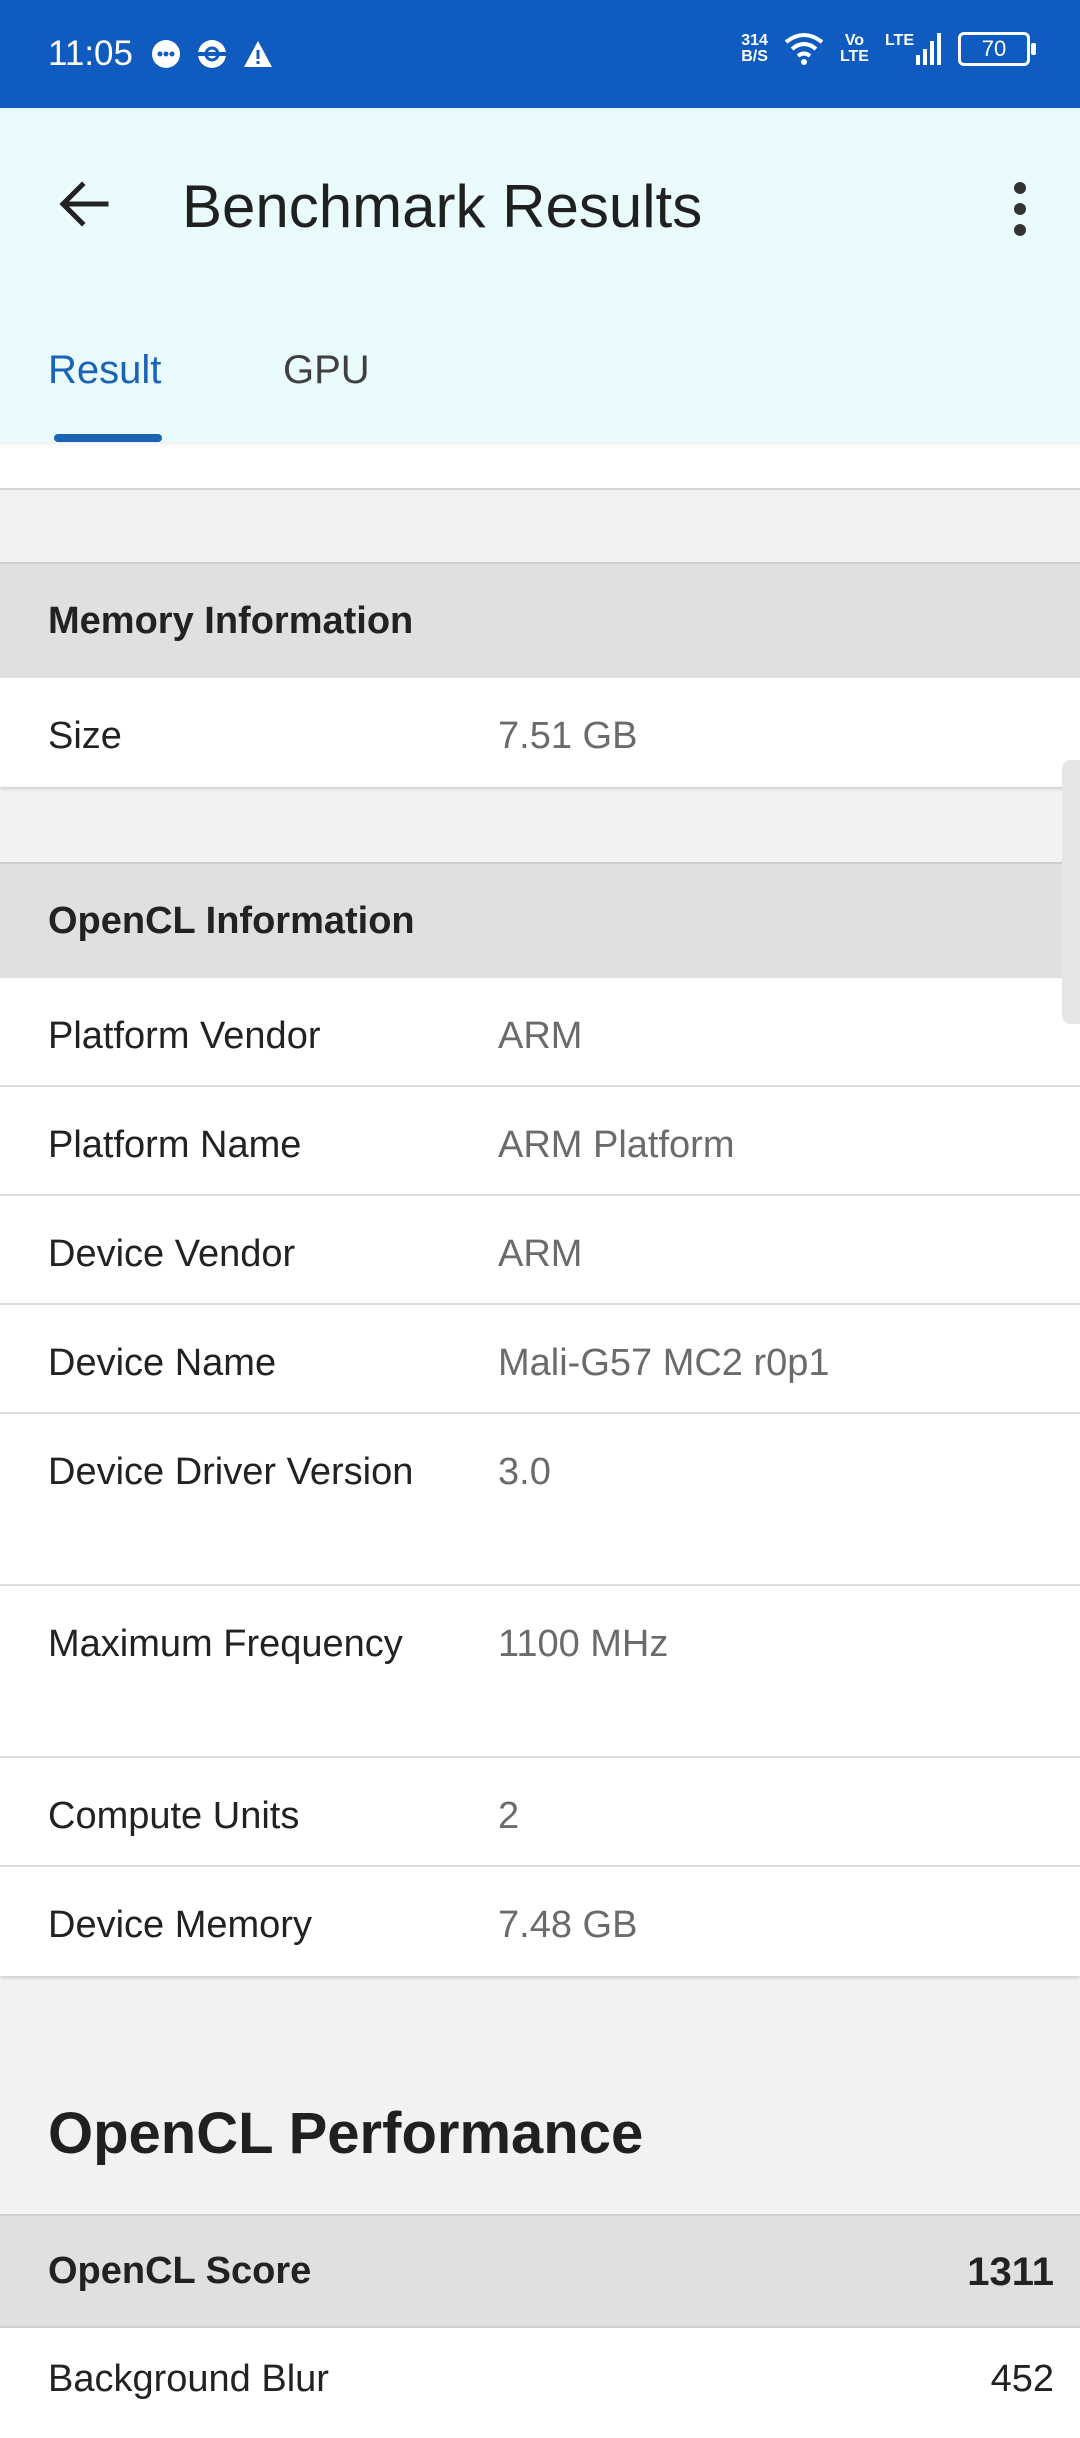  Describe the element at coordinates (540, 2271) in the screenshot. I see `score-row: OpenCL Score 1311` at that location.